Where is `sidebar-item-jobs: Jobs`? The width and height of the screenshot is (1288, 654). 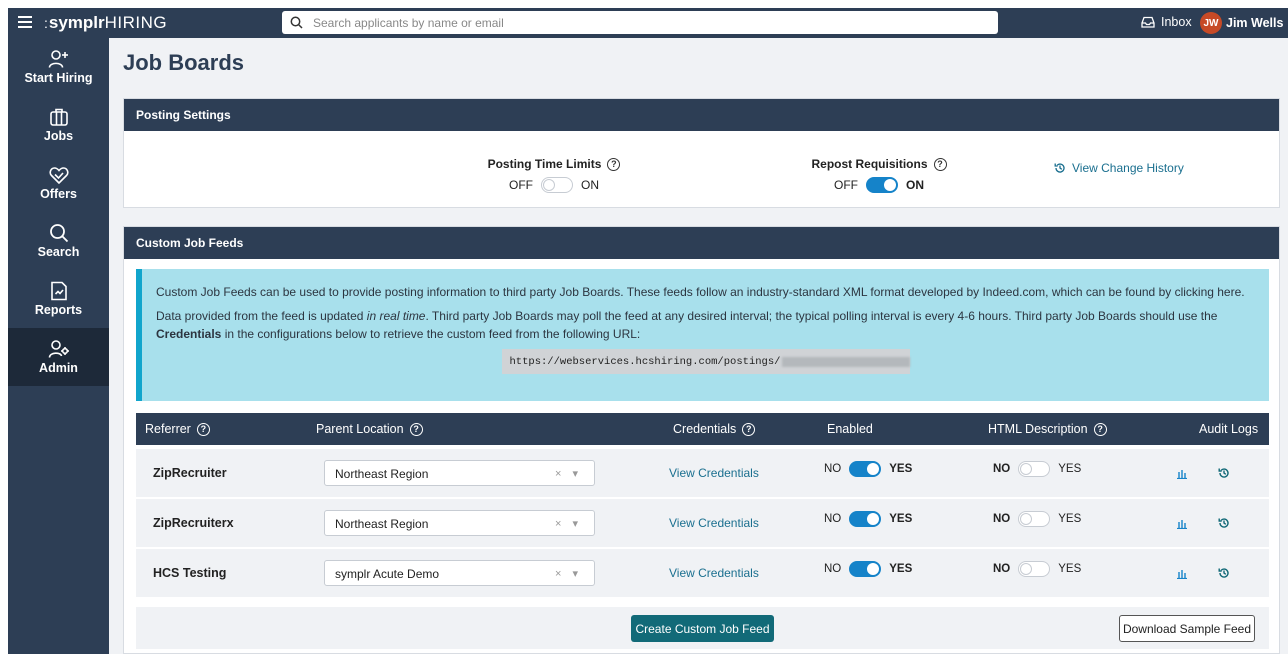
sidebar-item-jobs: Jobs is located at coordinates (58, 125).